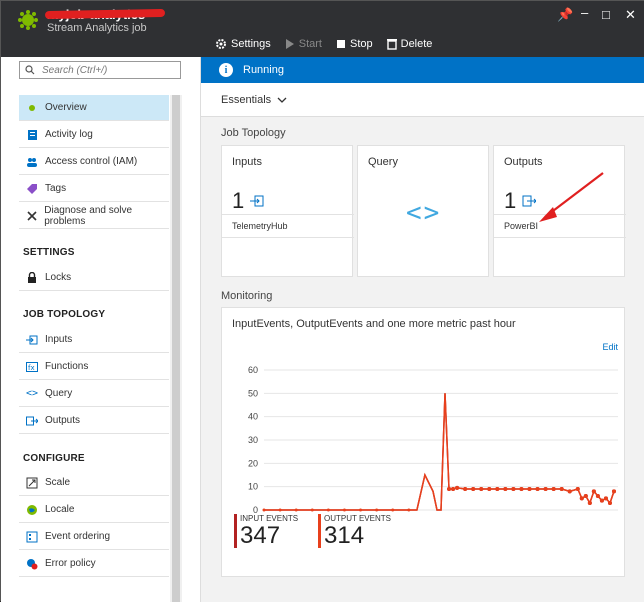 Image resolution: width=644 pixels, height=602 pixels. Describe the element at coordinates (423, 211) in the screenshot. I see `query-tile: Query <>` at that location.